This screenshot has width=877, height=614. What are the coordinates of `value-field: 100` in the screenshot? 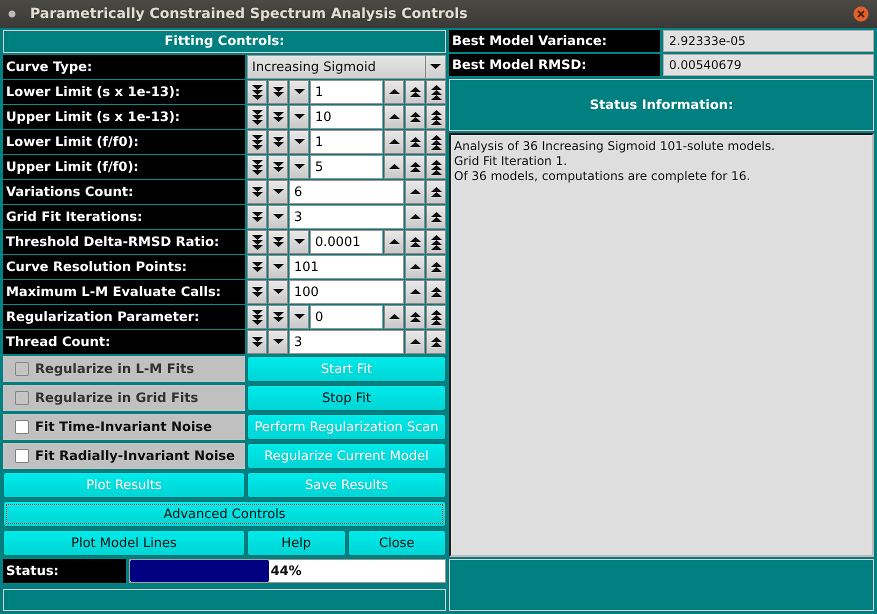 It's located at (346, 292).